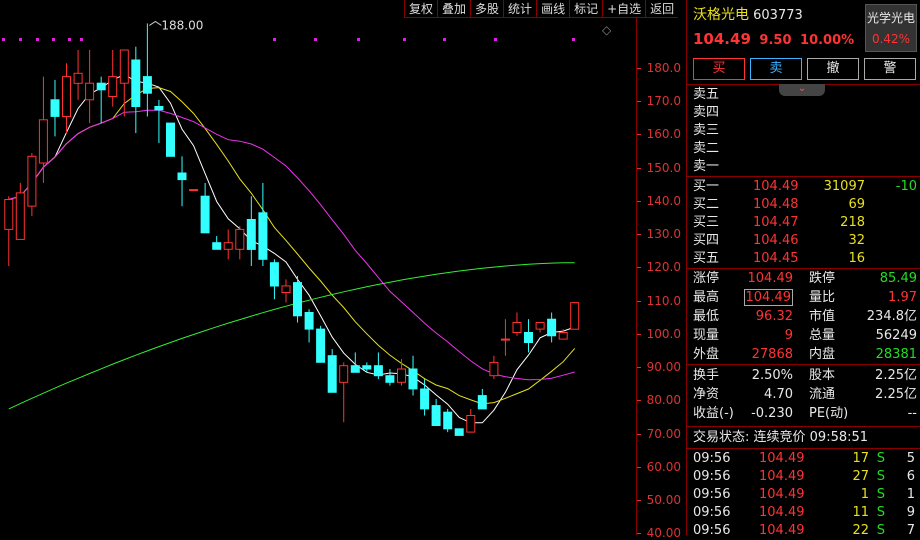 Image resolution: width=920 pixels, height=540 pixels. What do you see at coordinates (822, 394) in the screenshot?
I see `stat-label: 流通` at bounding box center [822, 394].